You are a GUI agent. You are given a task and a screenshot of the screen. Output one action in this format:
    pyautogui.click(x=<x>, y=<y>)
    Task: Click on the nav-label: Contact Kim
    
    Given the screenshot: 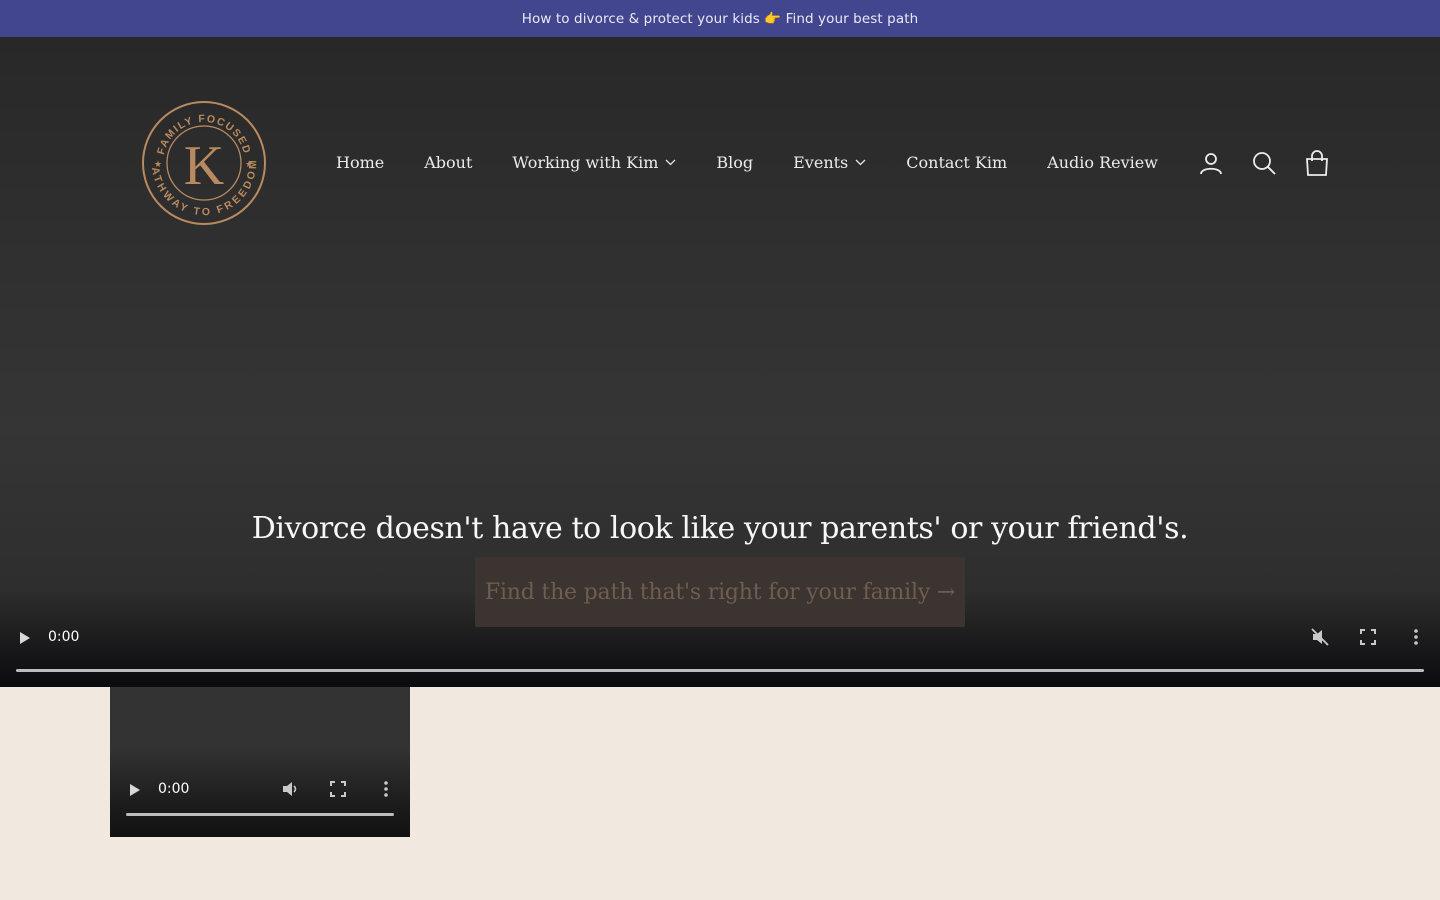 What is the action you would take?
    pyautogui.click(x=957, y=162)
    